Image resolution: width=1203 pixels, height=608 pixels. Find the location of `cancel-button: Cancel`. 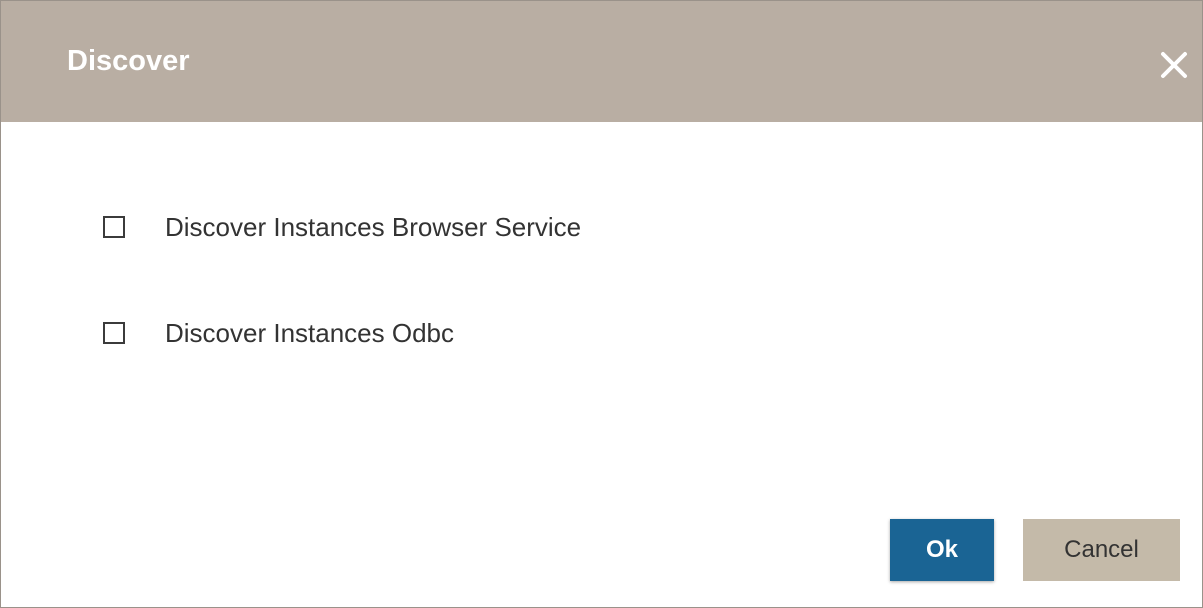

cancel-button: Cancel is located at coordinates (1101, 550).